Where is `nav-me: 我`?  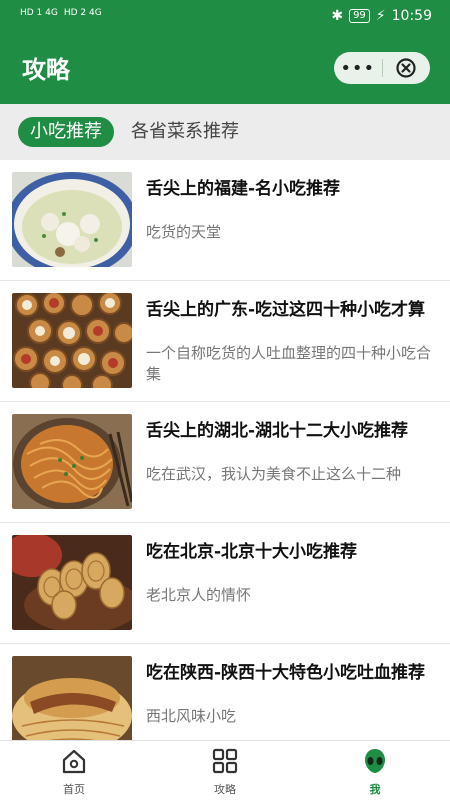 nav-me: 我 is located at coordinates (375, 772).